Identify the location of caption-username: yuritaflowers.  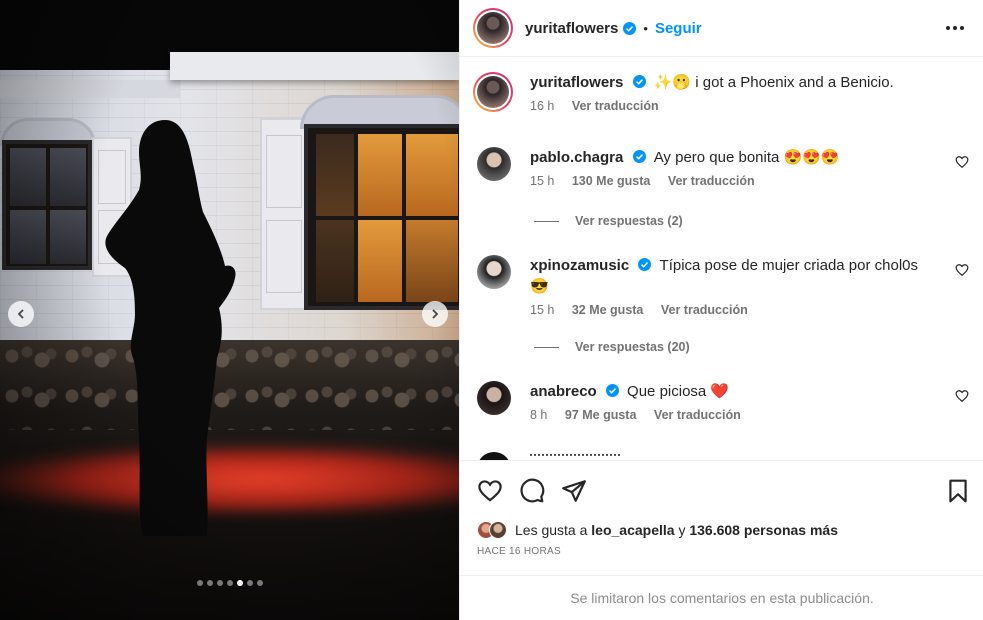
(576, 82).